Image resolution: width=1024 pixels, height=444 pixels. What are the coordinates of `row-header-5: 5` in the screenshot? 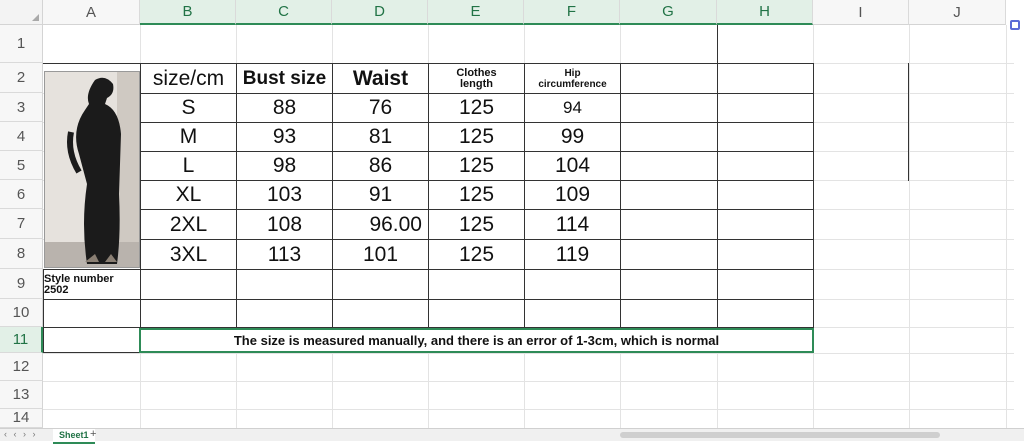 It's located at (21, 165).